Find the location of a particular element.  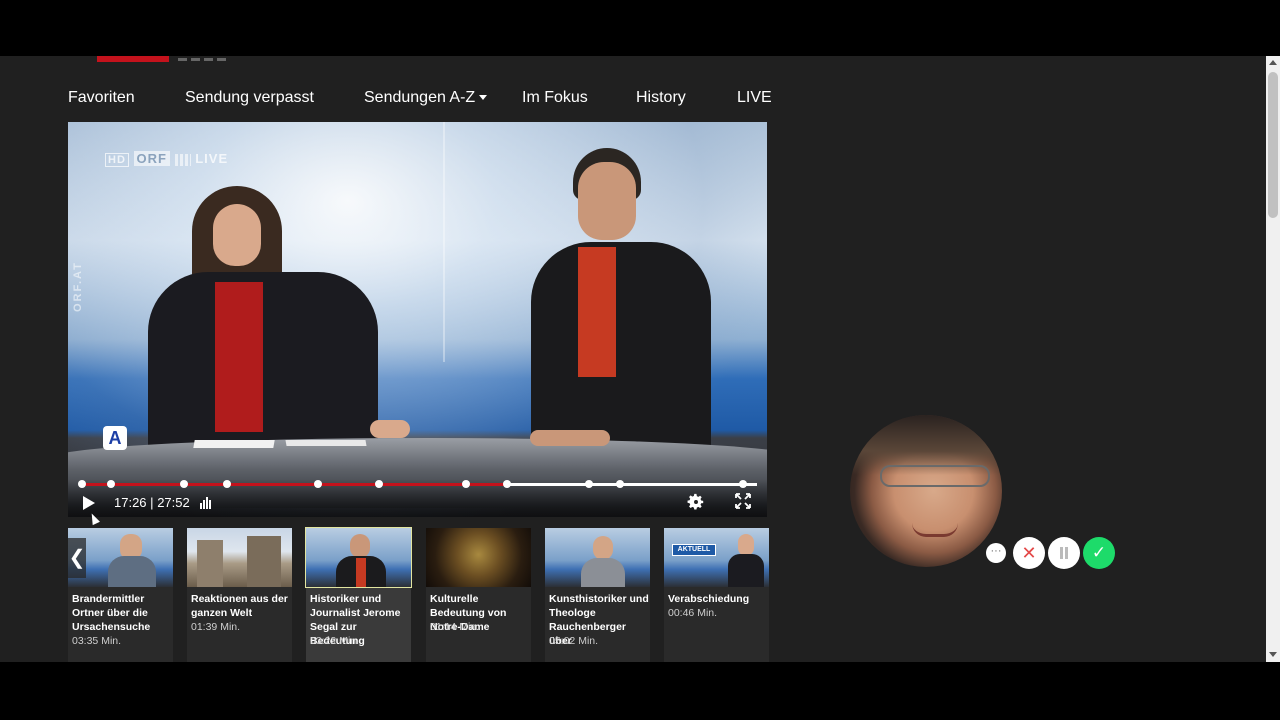

nav-history: History is located at coordinates (661, 98).